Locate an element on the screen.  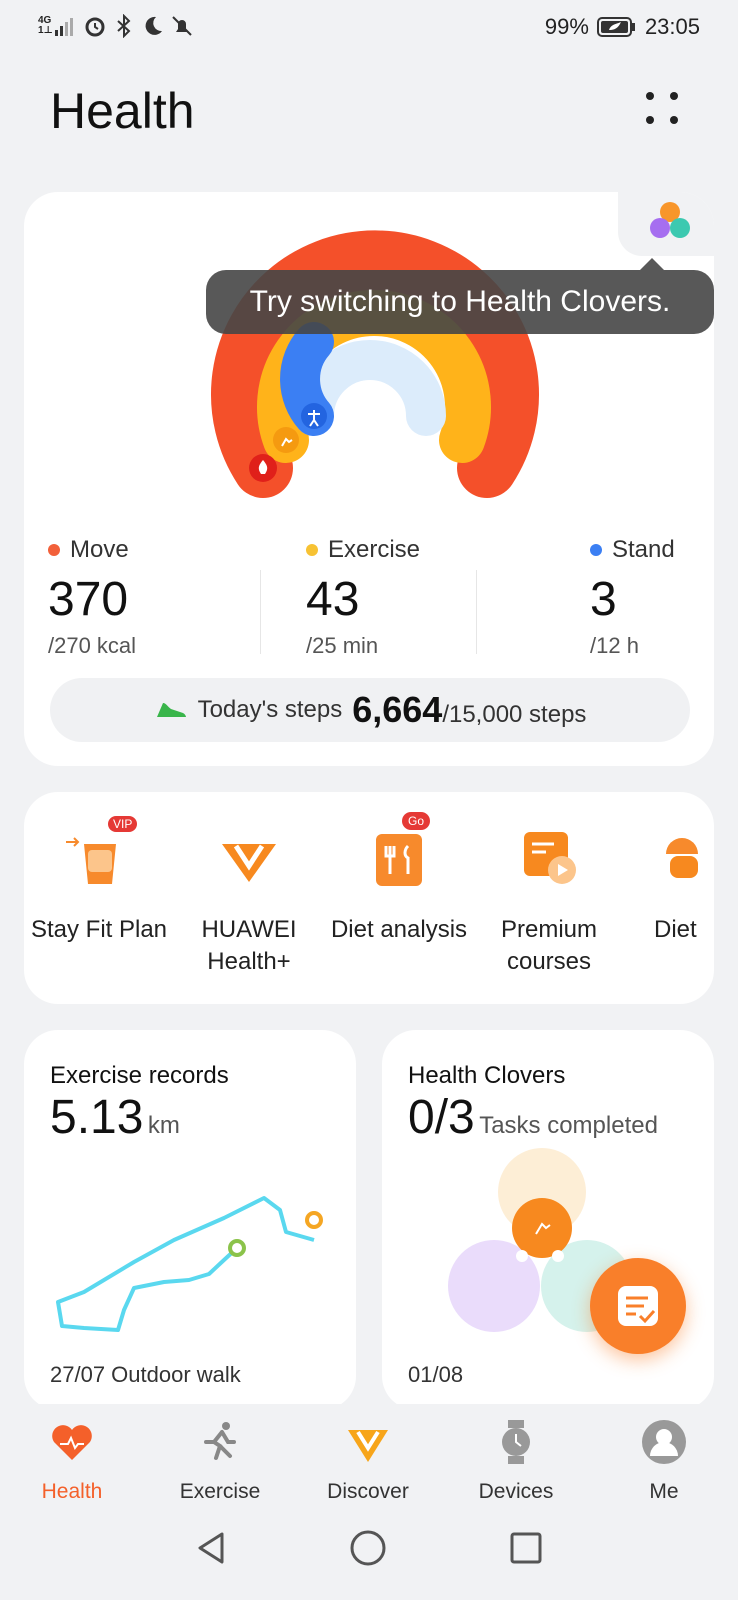
service-stay-fit-plan: VIP Stay Fit Plan is located at coordinates (99, 881).